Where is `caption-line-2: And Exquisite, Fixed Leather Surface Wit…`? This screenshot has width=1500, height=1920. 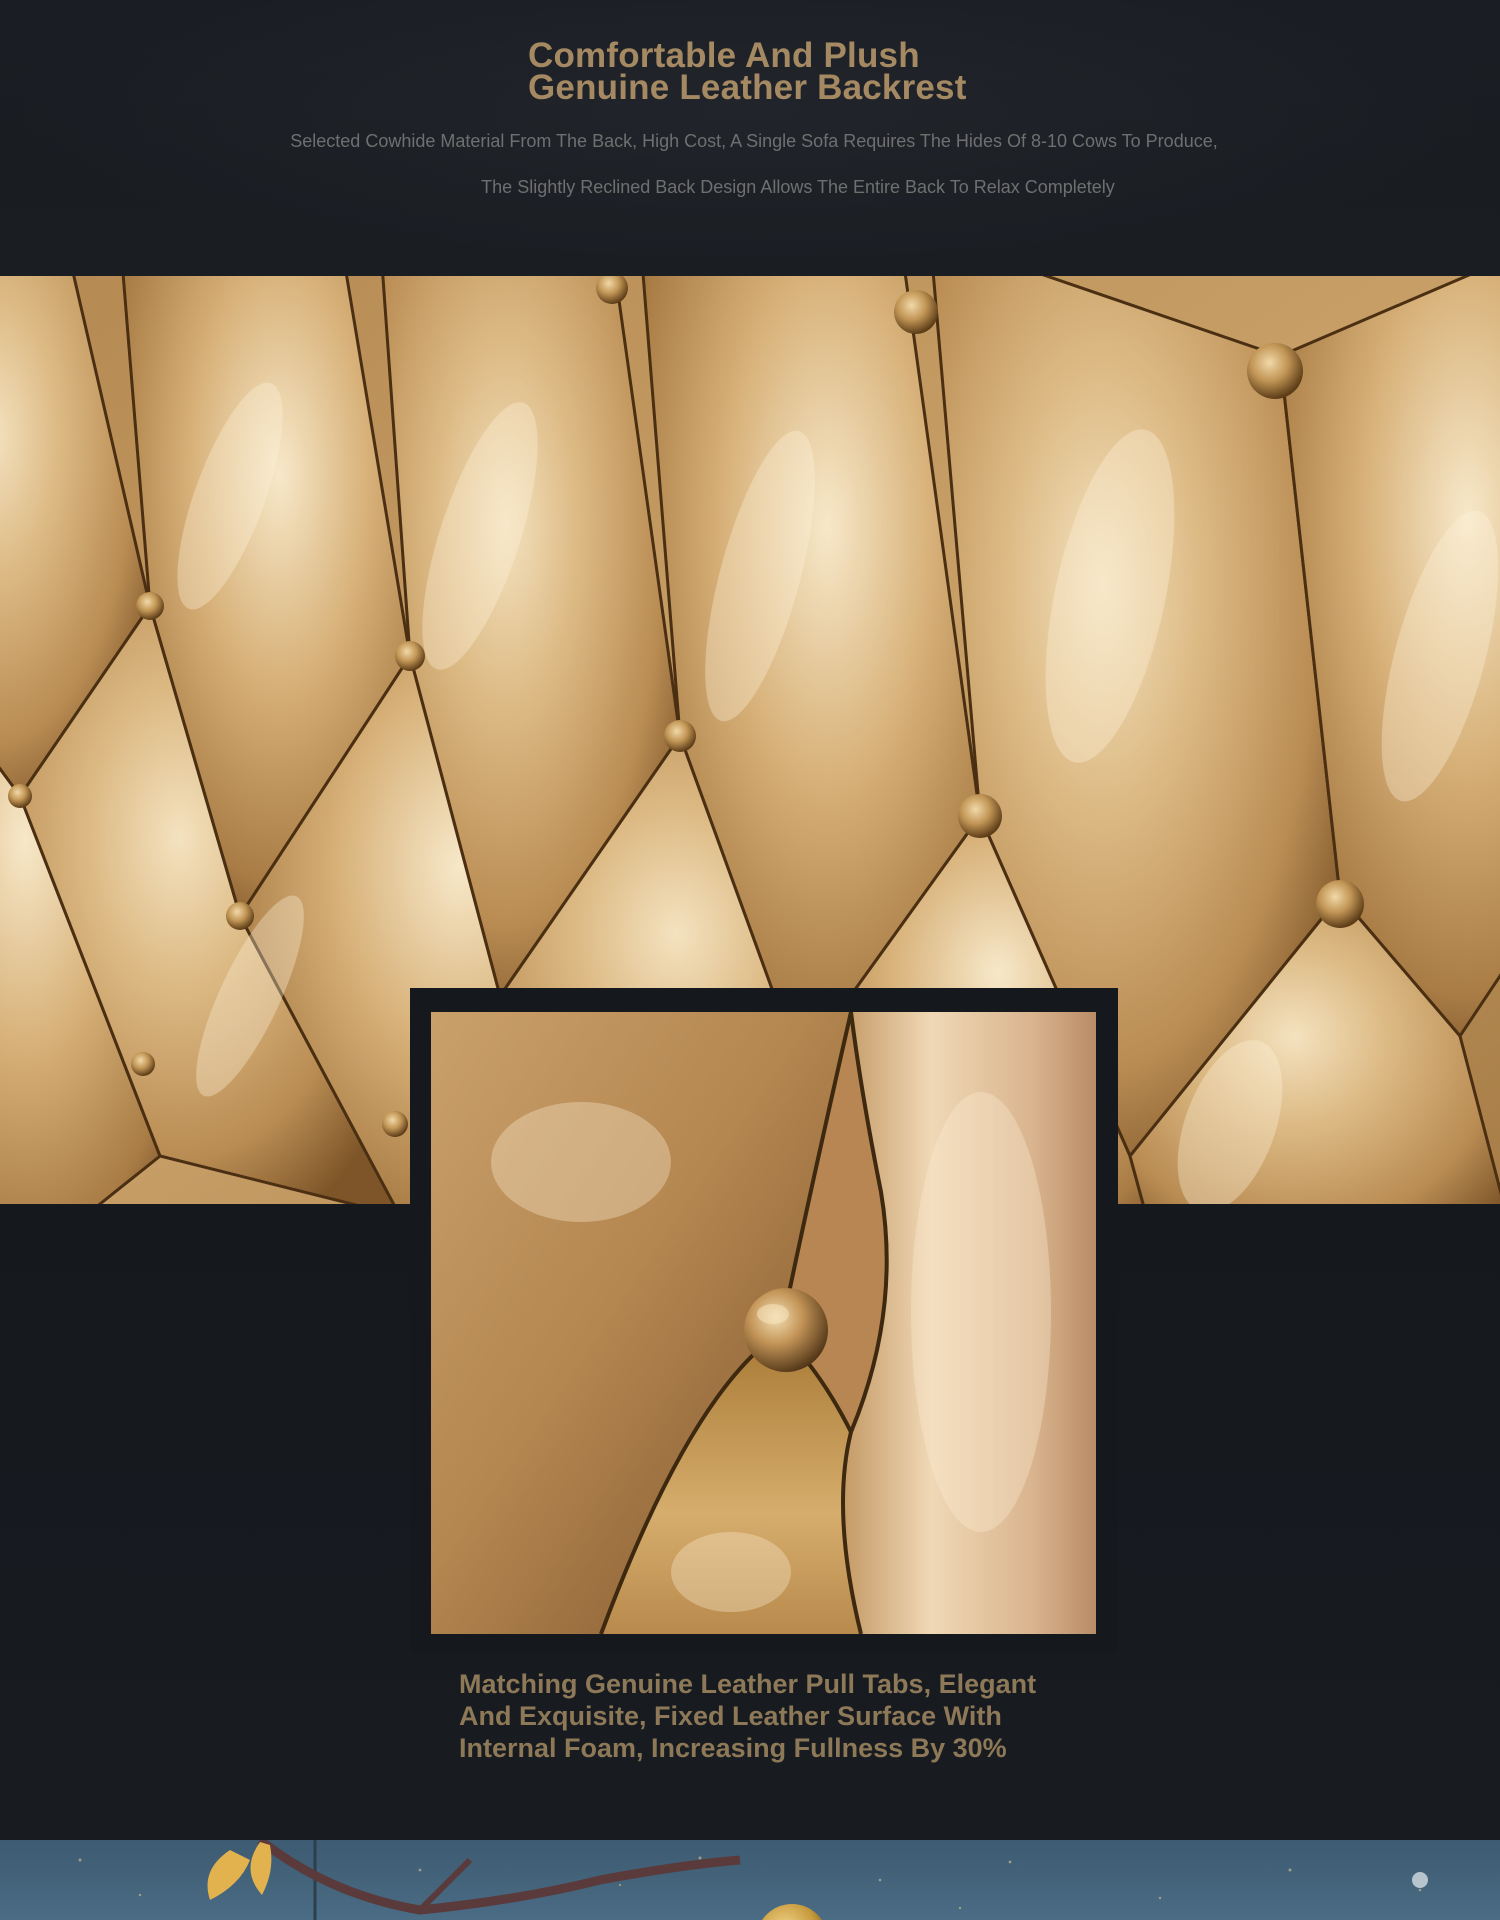 caption-line-2: And Exquisite, Fixed Leather Surface Wit… is located at coordinates (730, 1716).